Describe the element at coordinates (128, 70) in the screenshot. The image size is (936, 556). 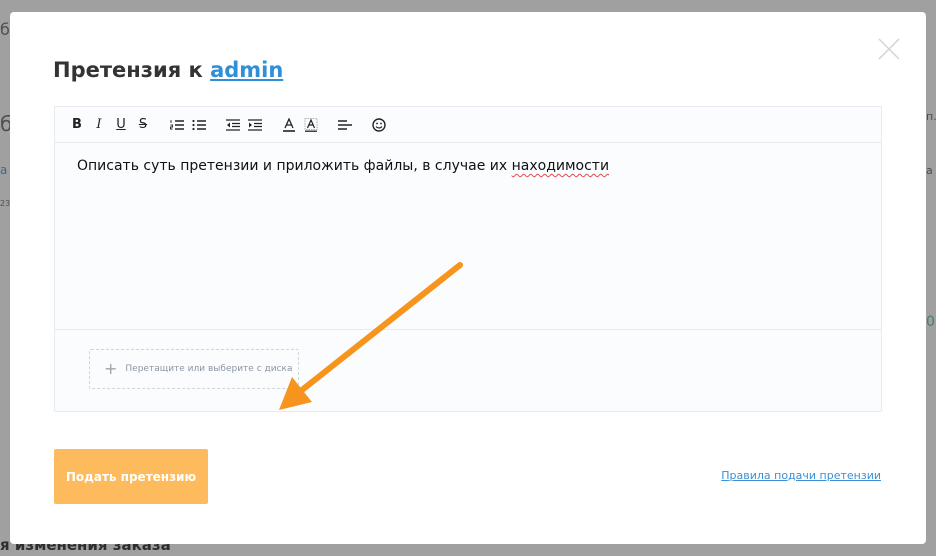
I see `modal-title-prefix: Претензия к` at that location.